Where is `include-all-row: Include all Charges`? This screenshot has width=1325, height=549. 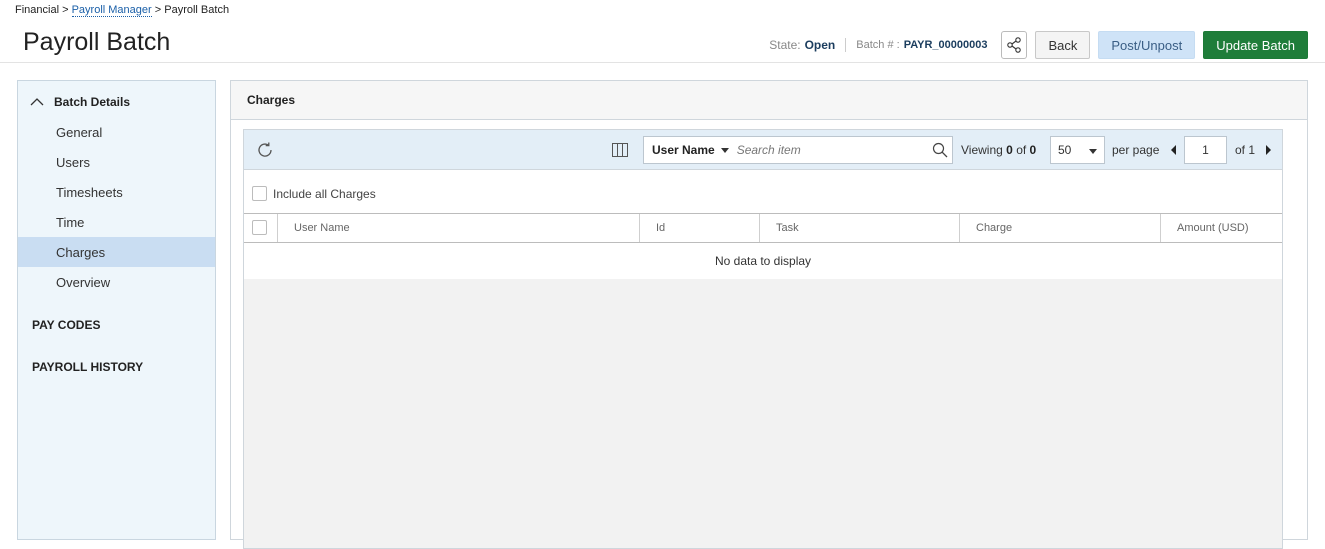 include-all-row: Include all Charges is located at coordinates (763, 191).